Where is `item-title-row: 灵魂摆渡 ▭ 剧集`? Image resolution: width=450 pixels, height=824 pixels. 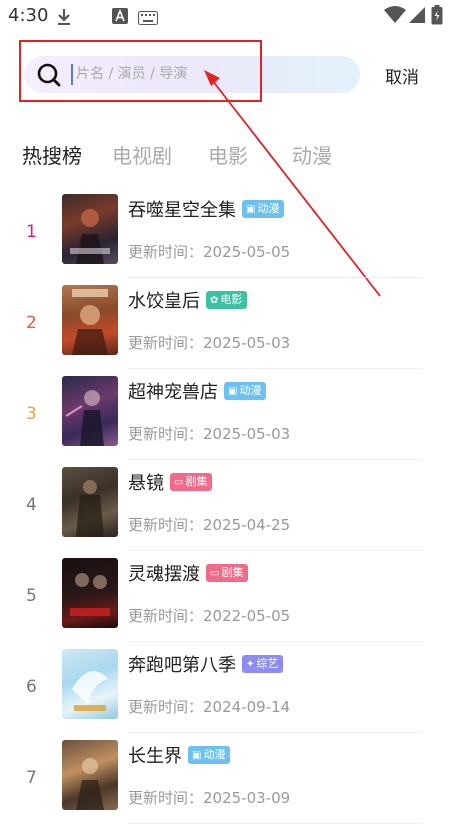
item-title-row: 灵魂摆渡 ▭ 剧集 is located at coordinates (188, 573).